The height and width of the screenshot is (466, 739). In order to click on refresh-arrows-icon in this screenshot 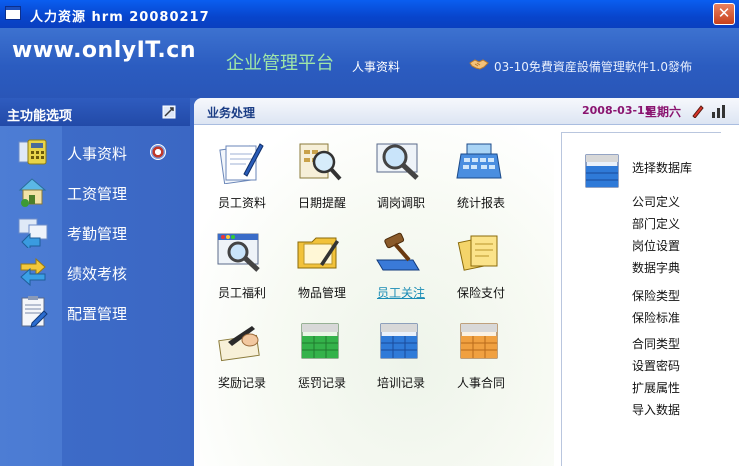, I will do `click(33, 272)`.